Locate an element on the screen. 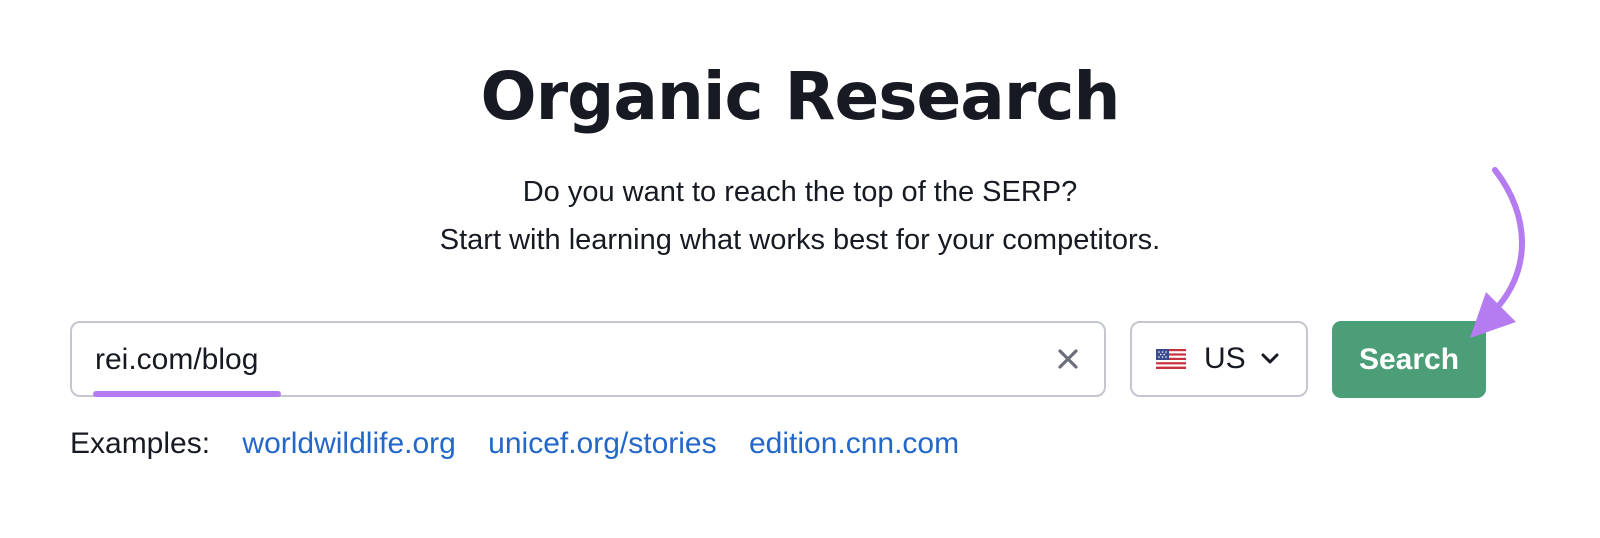 This screenshot has width=1600, height=538. chevron-down-icon is located at coordinates (1270, 358).